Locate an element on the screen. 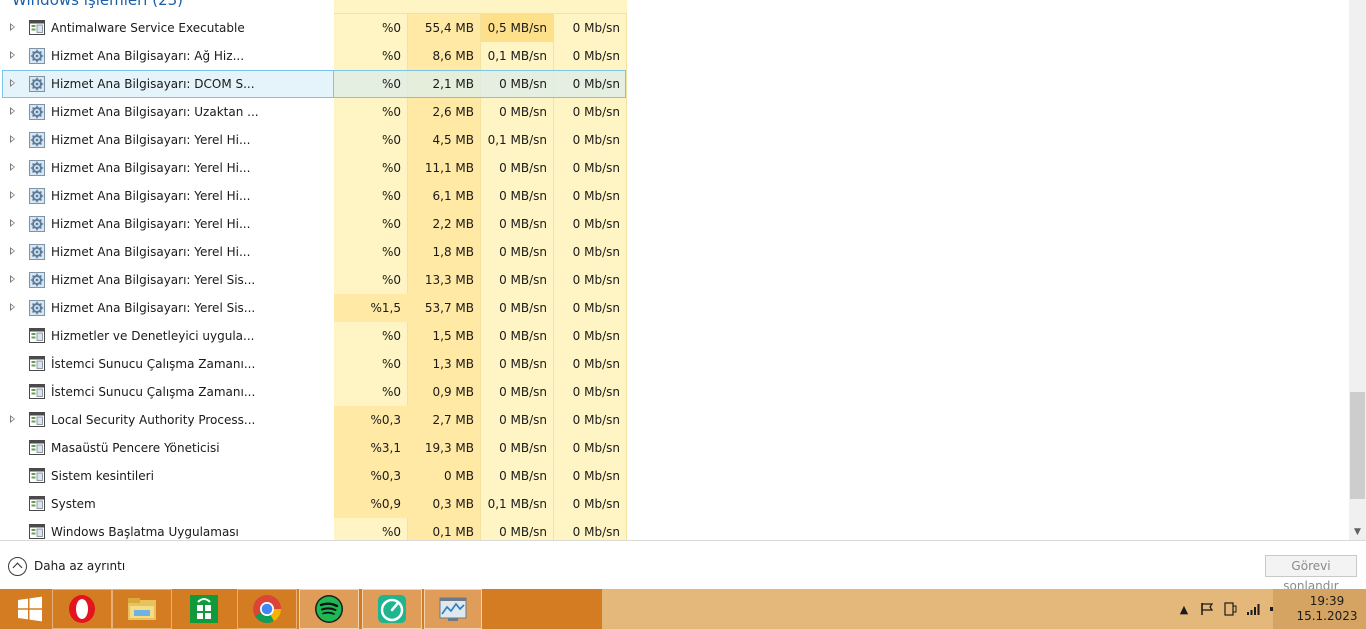 This screenshot has width=1366, height=629. taskbar-chrome is located at coordinates (267, 609).